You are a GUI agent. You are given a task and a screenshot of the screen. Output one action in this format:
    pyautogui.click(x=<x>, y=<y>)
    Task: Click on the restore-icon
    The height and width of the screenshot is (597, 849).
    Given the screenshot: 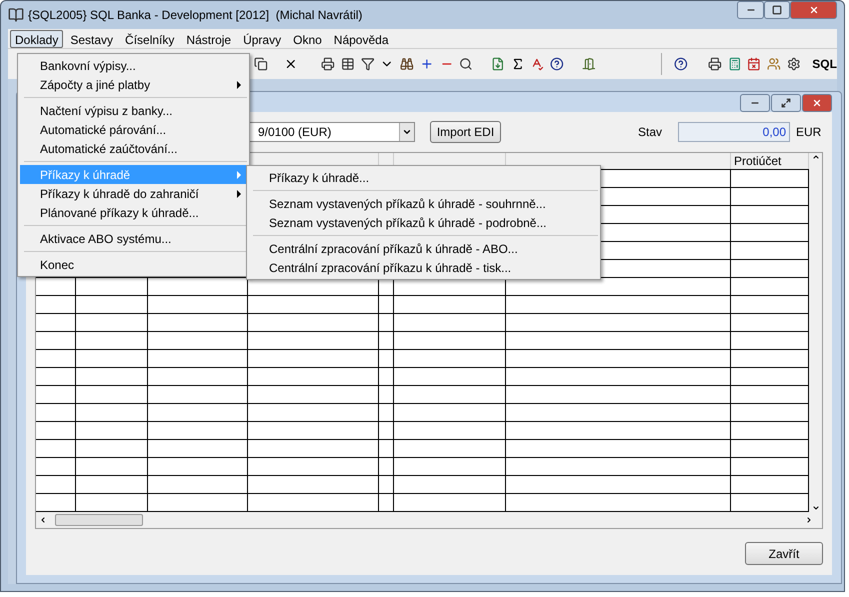 What is the action you would take?
    pyautogui.click(x=786, y=103)
    